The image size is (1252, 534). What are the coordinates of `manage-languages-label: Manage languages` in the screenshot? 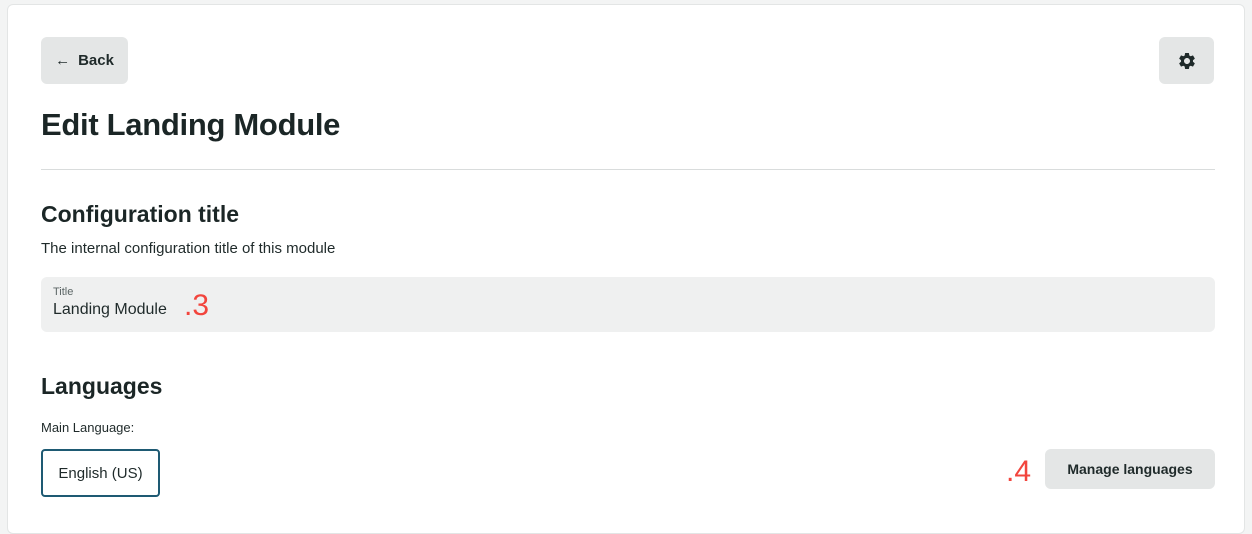 It's located at (1130, 469).